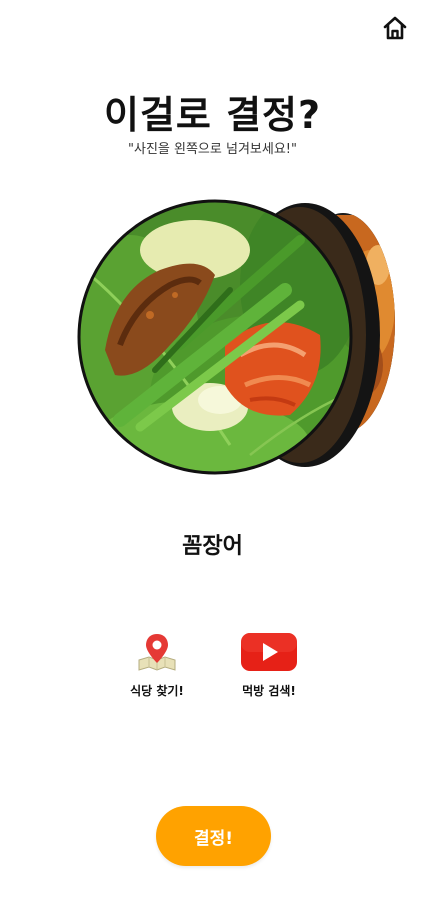  I want to click on home-button, so click(395, 28).